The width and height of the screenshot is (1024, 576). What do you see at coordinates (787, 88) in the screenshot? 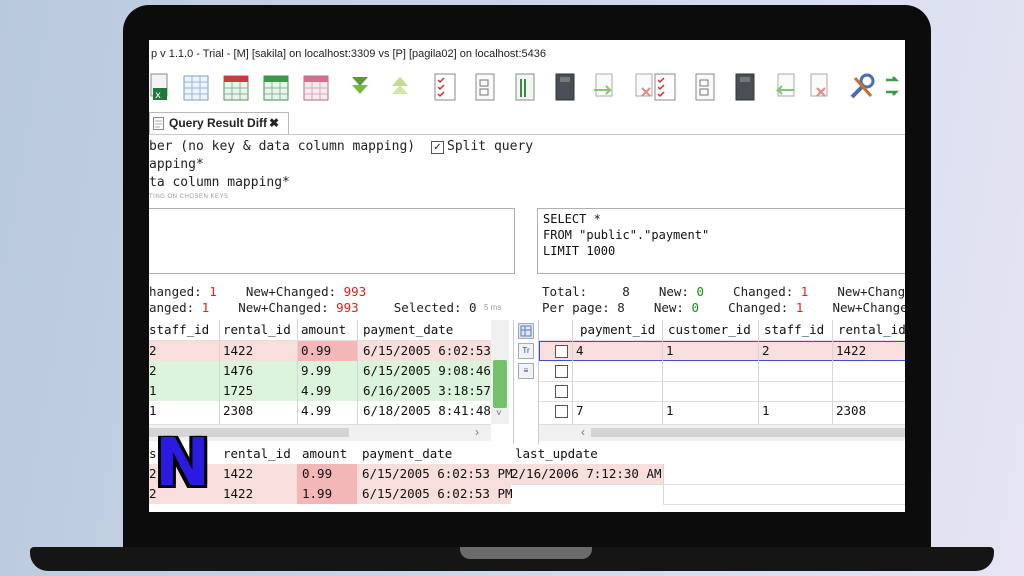
I see `move-left-icon` at bounding box center [787, 88].